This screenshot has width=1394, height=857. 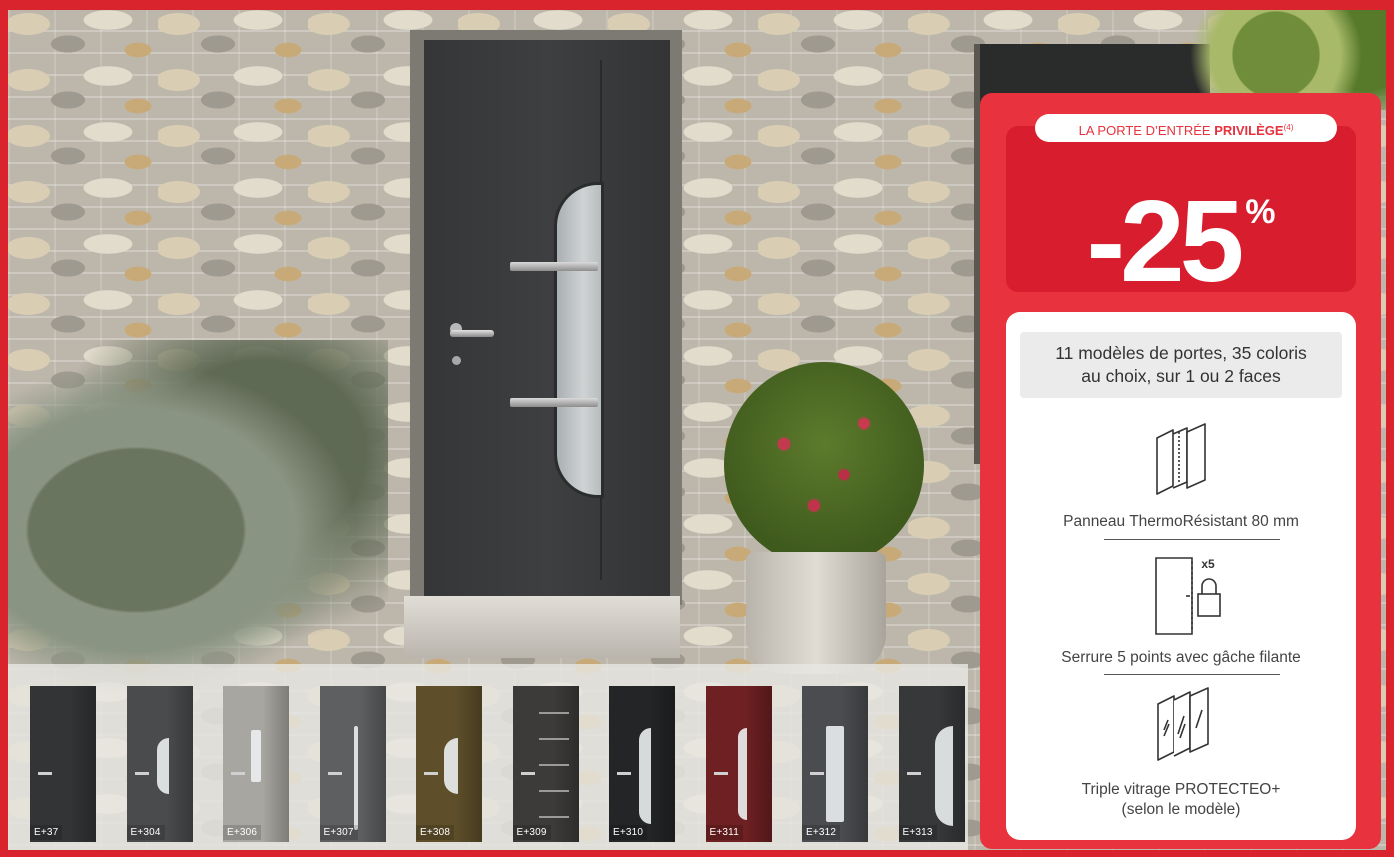 I want to click on promo-label: LA PORTE D’ENTRÉE PRIVILÈGE(4), so click(x=1186, y=128).